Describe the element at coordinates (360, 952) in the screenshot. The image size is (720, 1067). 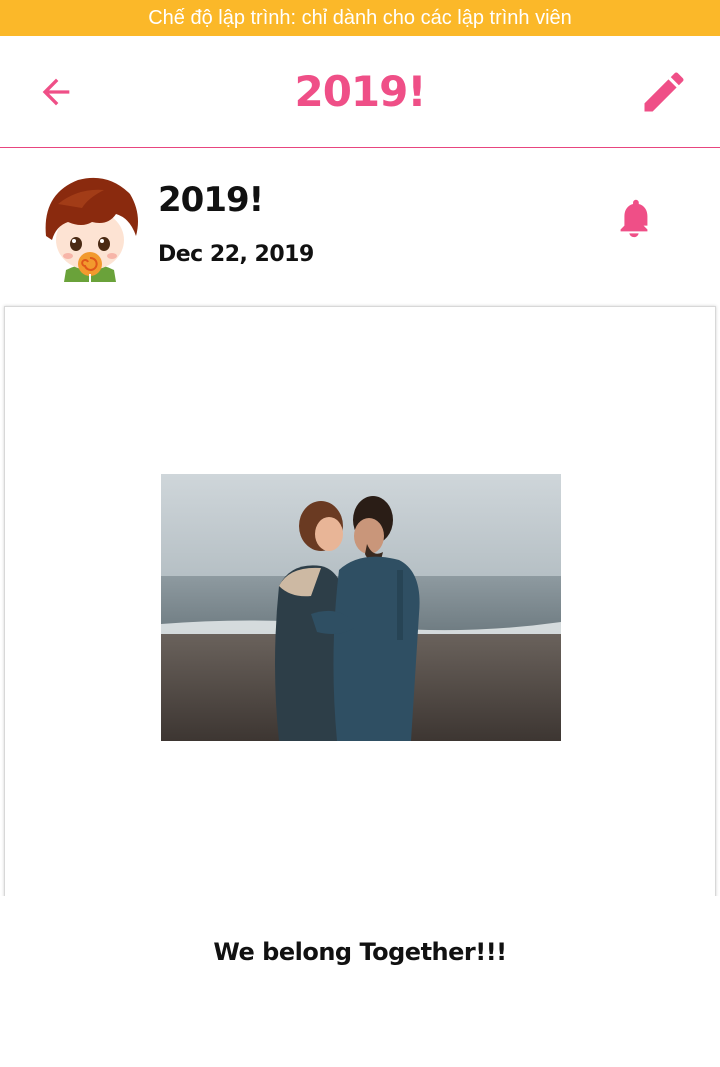
I see `post-caption: We belong Together!!!` at that location.